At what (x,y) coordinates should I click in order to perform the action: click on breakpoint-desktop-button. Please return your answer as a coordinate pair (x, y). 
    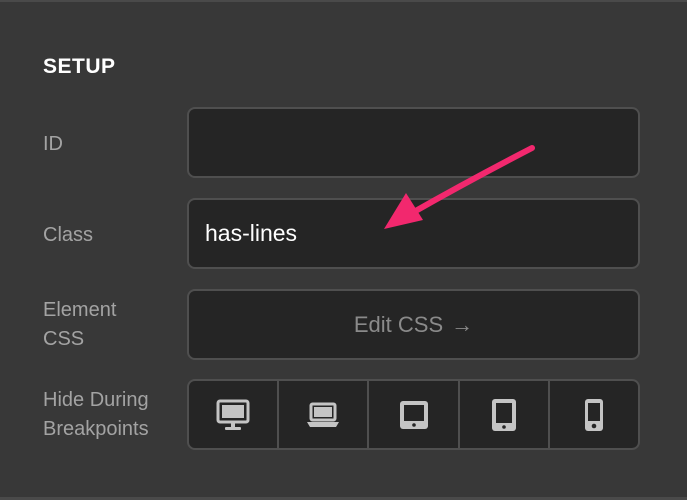
    Looking at the image, I should click on (234, 414).